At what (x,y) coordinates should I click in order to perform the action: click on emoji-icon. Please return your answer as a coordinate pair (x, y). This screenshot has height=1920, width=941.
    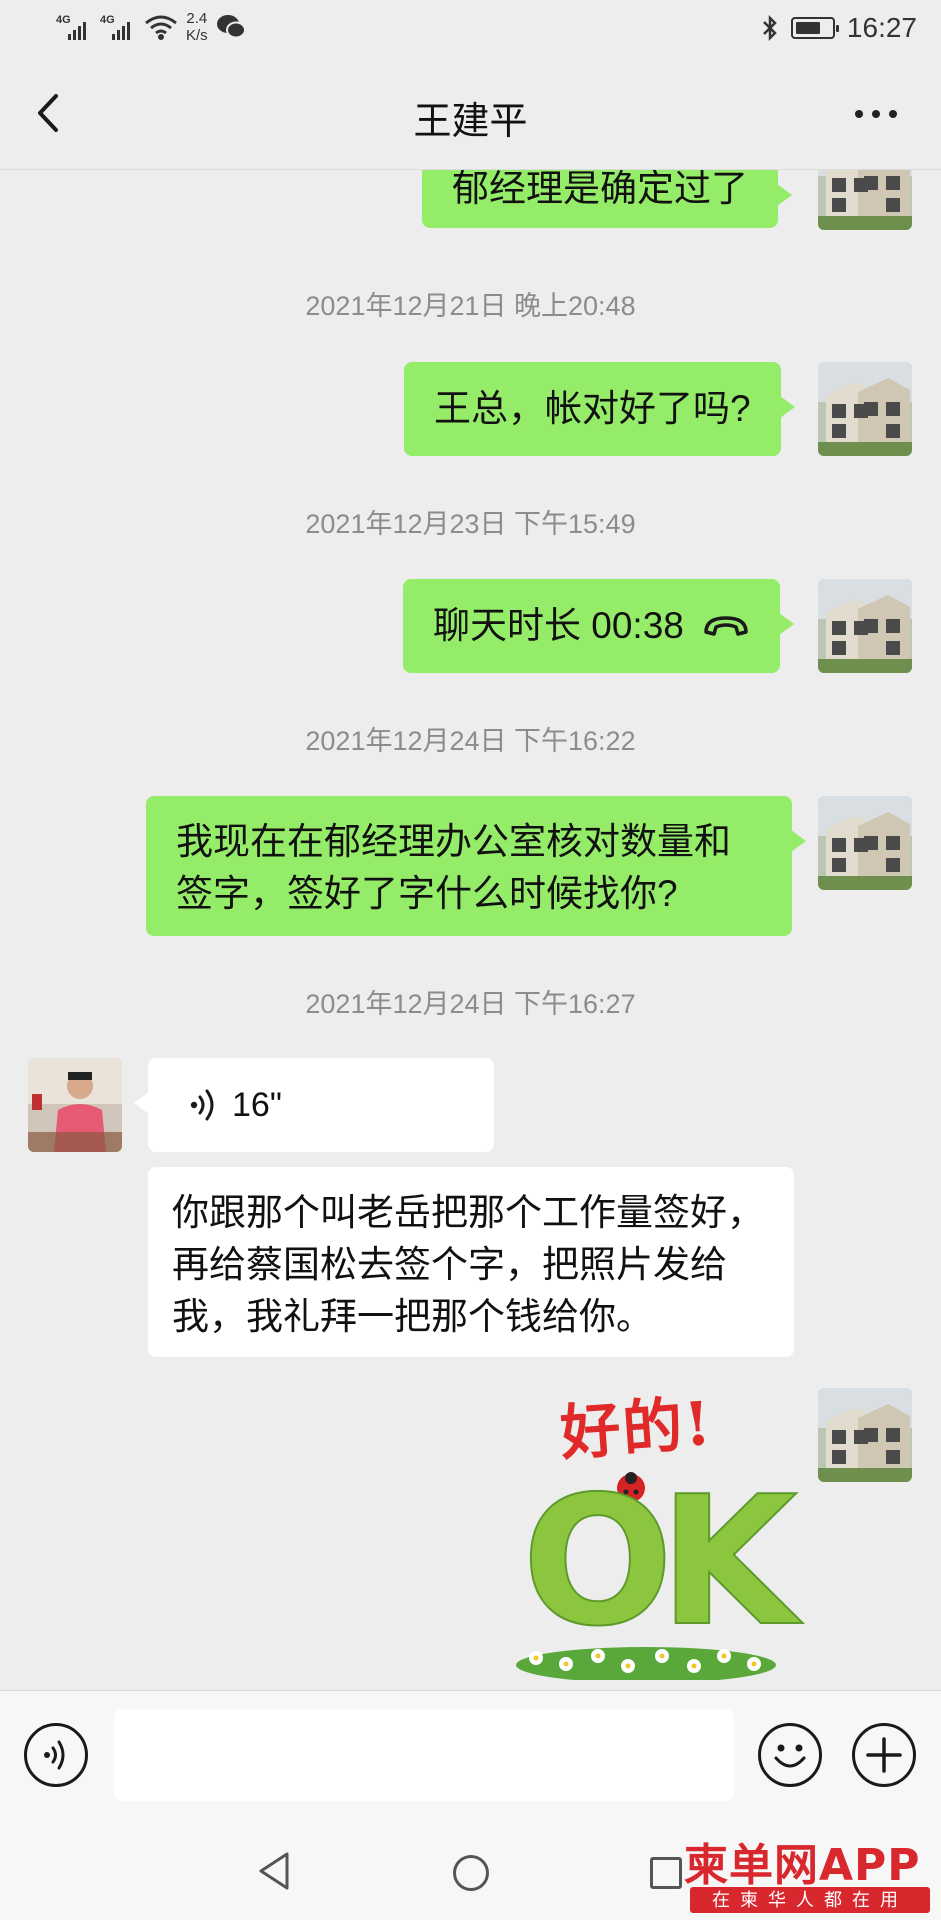
    Looking at the image, I should click on (790, 1756).